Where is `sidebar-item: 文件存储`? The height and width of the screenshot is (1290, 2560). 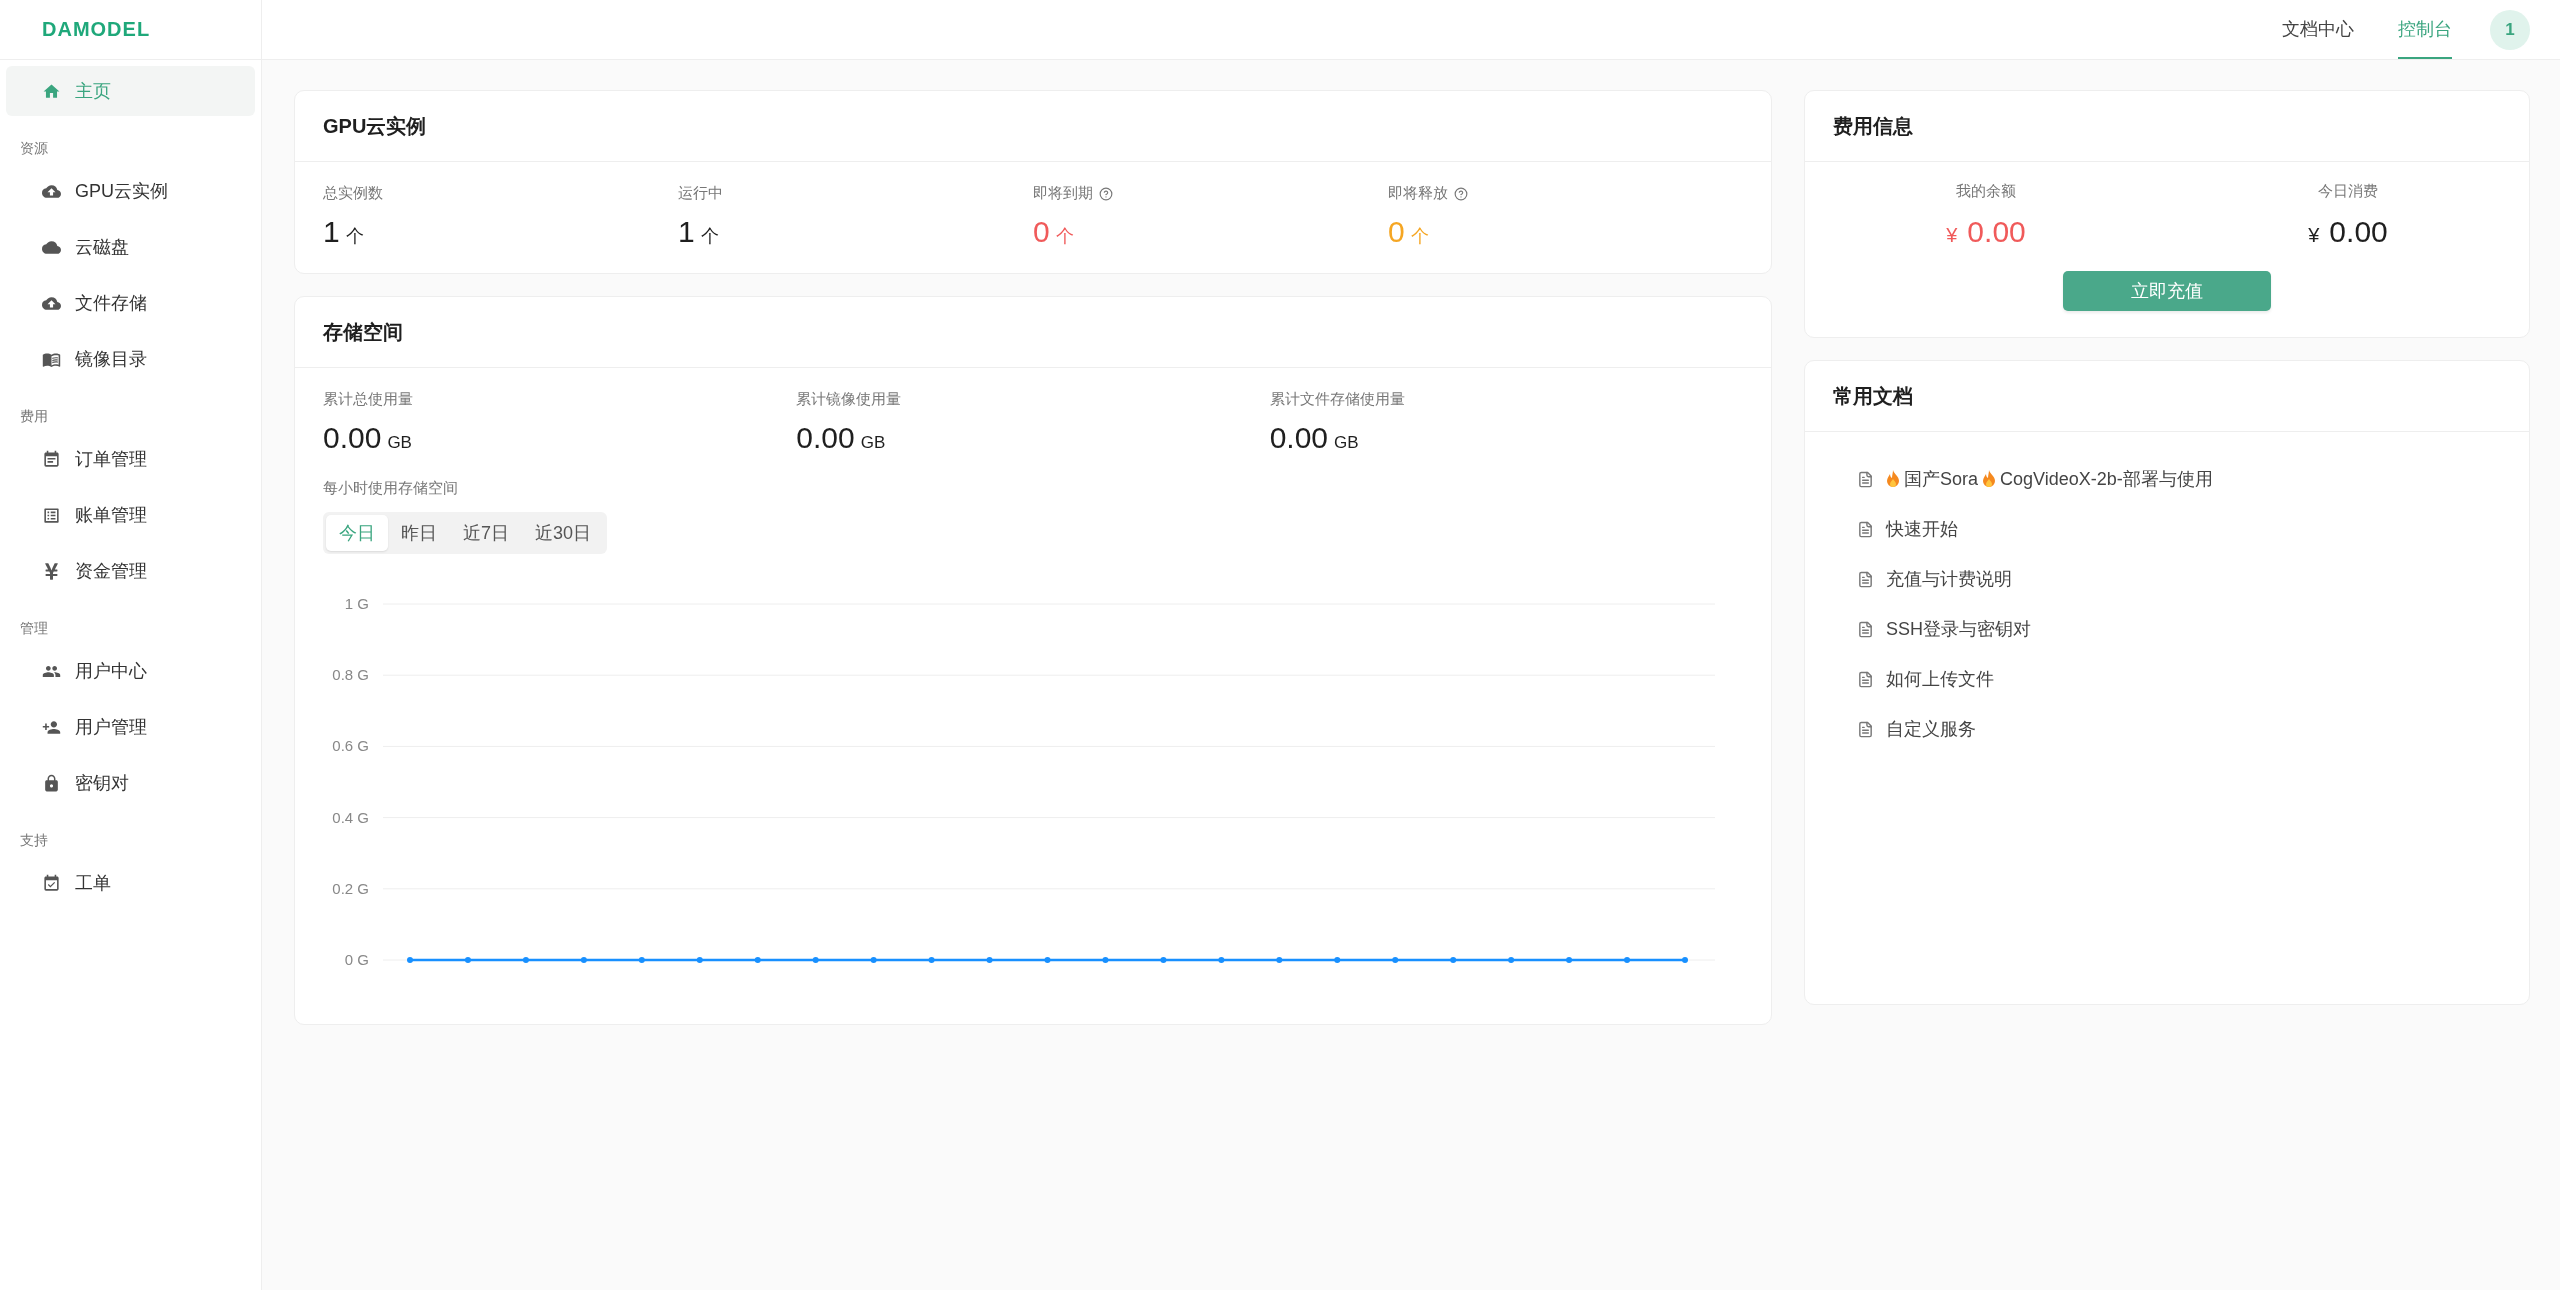
sidebar-item: 文件存储 is located at coordinates (130, 303).